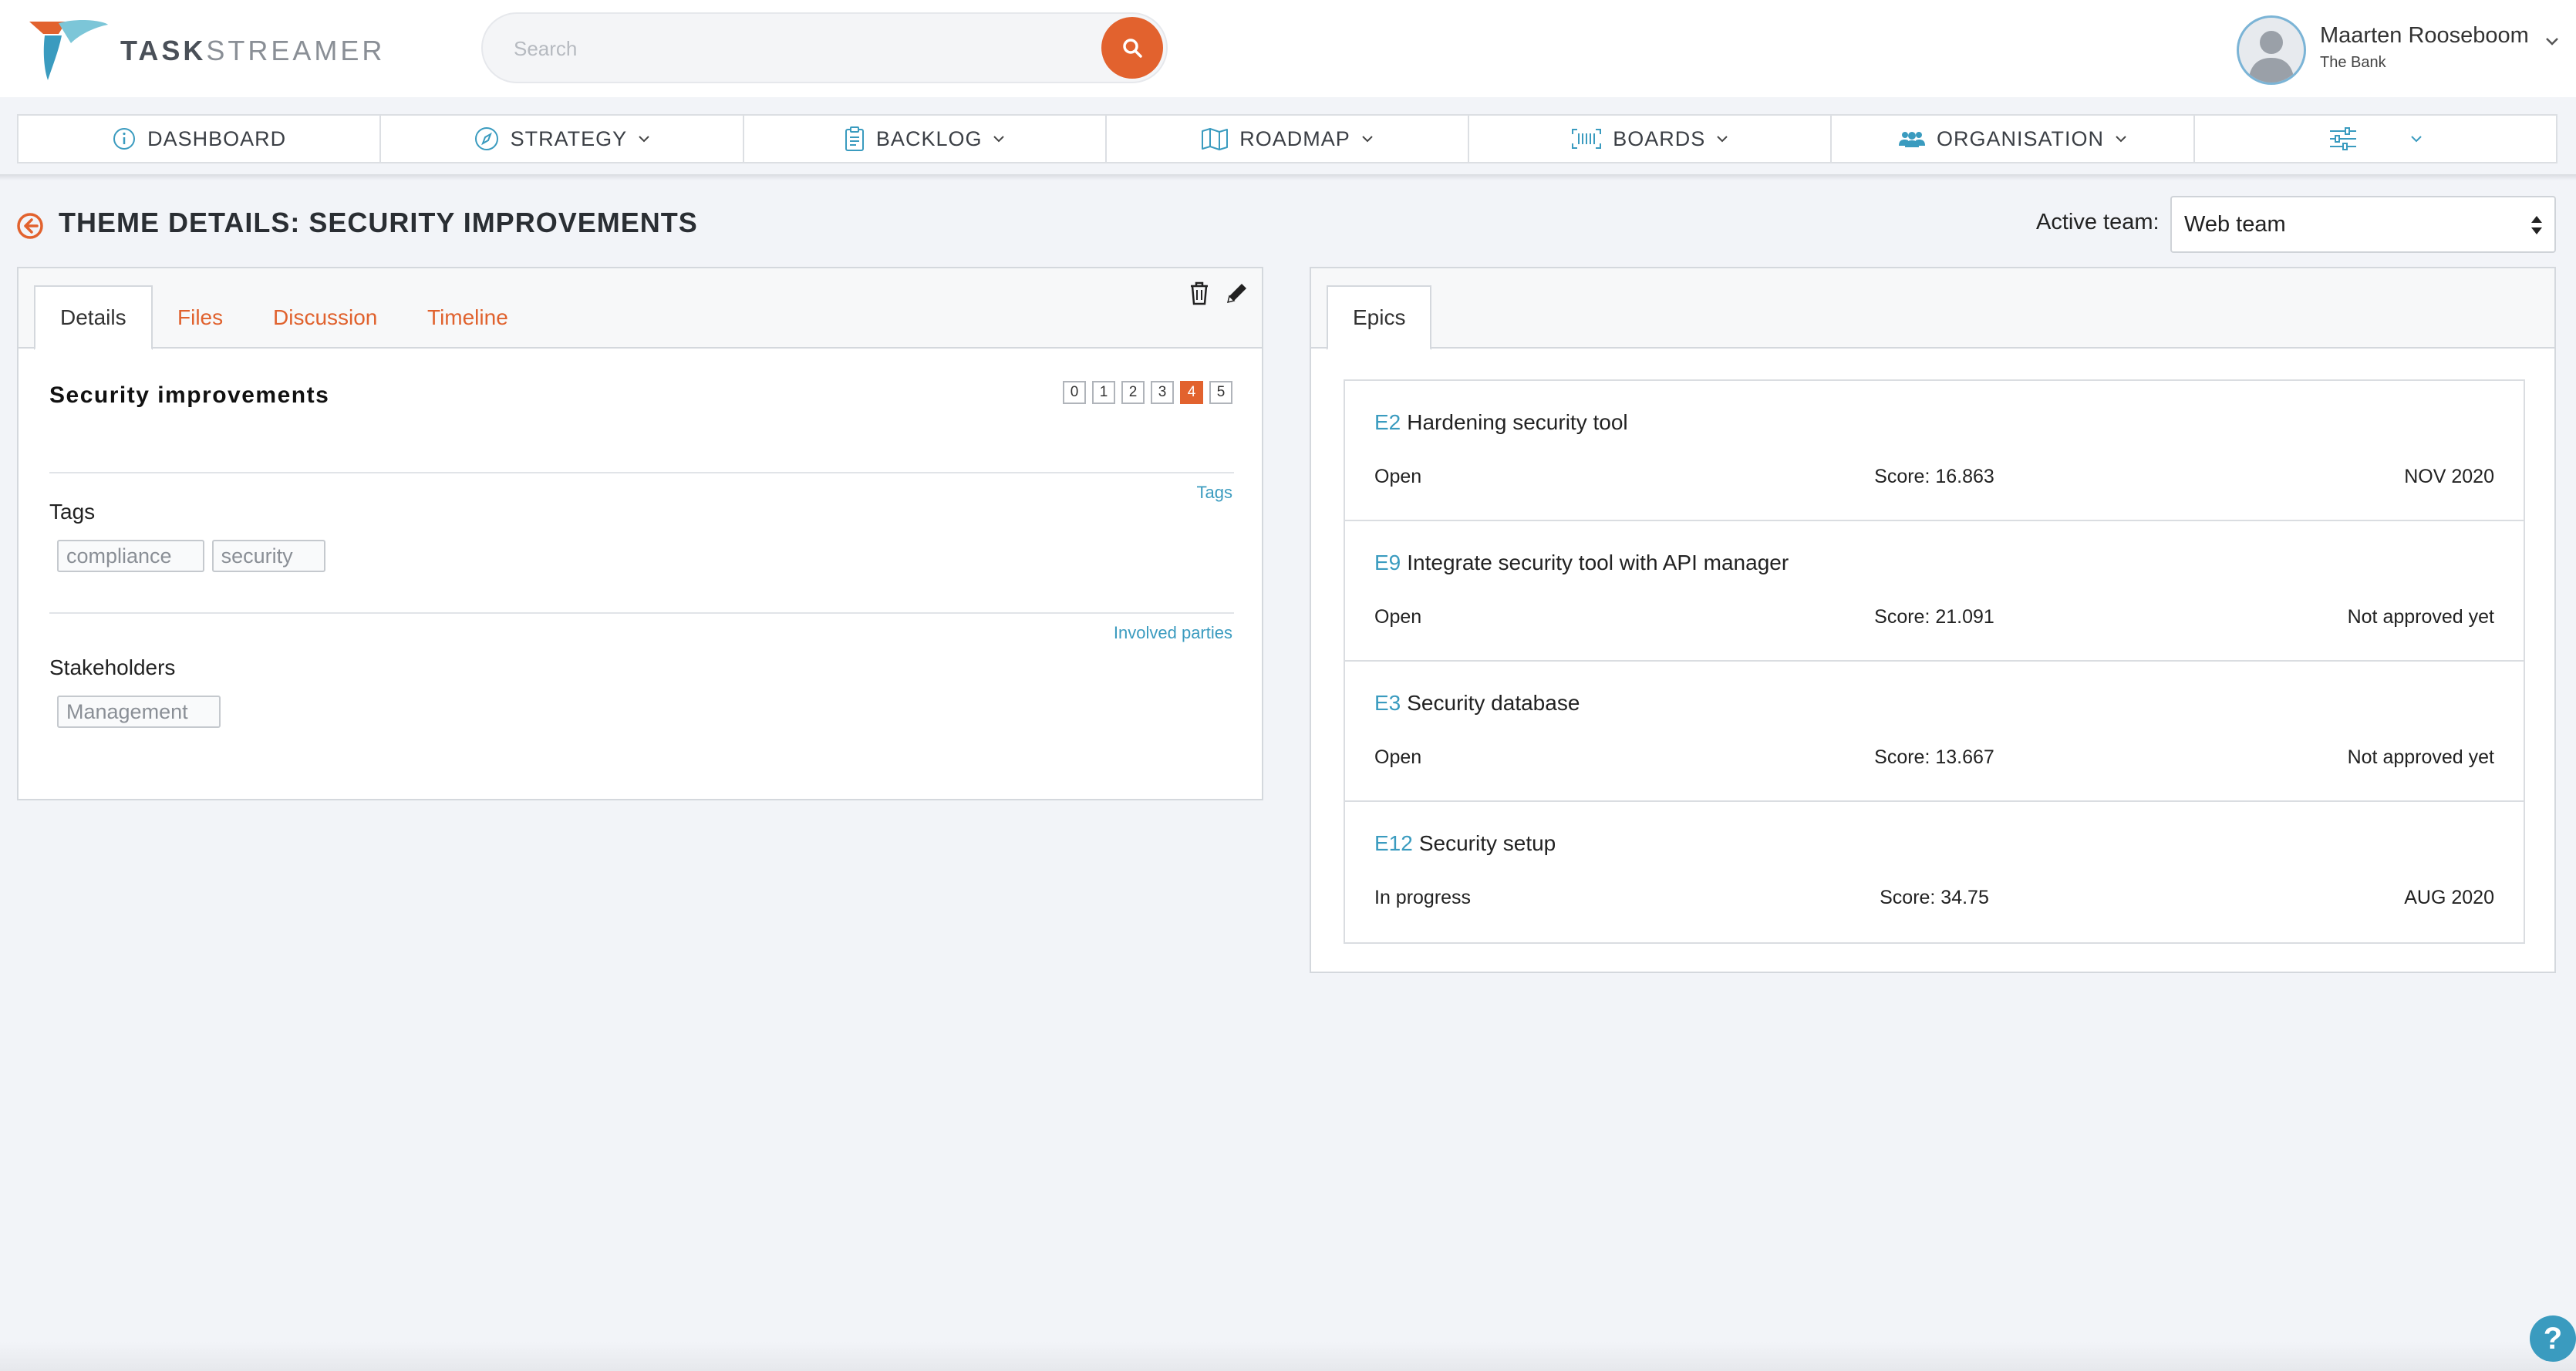 This screenshot has width=2576, height=1371. Describe the element at coordinates (189, 395) in the screenshot. I see `theme-name: Security improvements` at that location.